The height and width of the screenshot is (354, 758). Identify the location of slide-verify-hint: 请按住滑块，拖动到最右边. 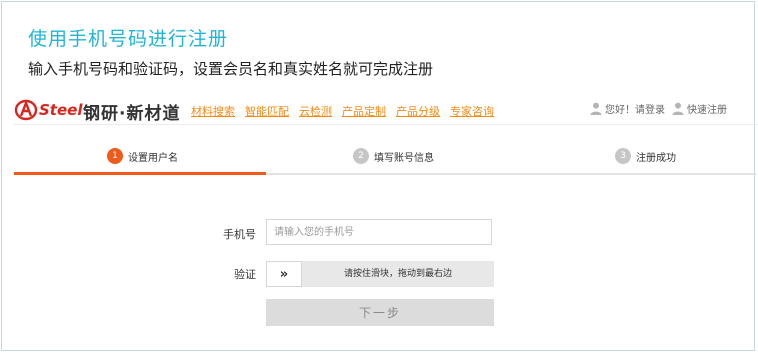
(397, 274).